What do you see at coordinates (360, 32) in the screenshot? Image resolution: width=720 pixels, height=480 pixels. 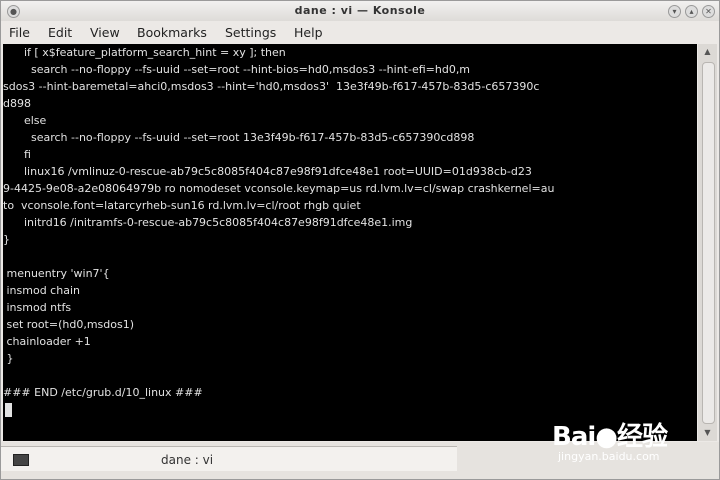 I see `menu-bar: File Edit View Bookmarks Settings Help` at bounding box center [360, 32].